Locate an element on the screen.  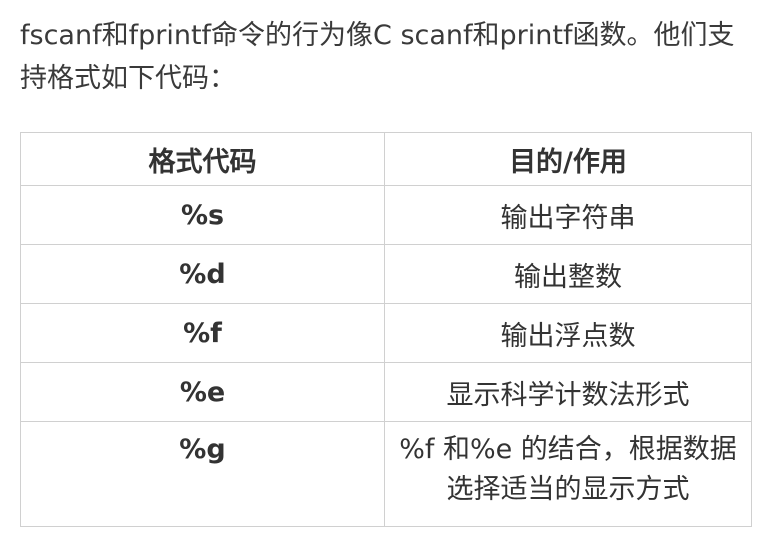
column-header-format-code: 格式代码 is located at coordinates (202, 159).